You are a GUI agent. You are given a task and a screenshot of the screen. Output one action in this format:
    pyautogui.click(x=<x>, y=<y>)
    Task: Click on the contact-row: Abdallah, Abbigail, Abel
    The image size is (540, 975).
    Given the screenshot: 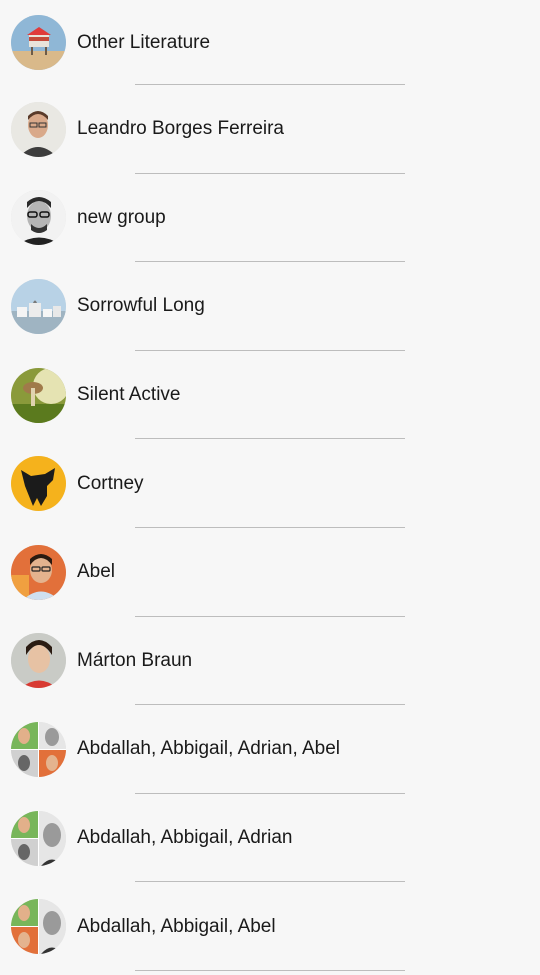 What is the action you would take?
    pyautogui.click(x=270, y=926)
    